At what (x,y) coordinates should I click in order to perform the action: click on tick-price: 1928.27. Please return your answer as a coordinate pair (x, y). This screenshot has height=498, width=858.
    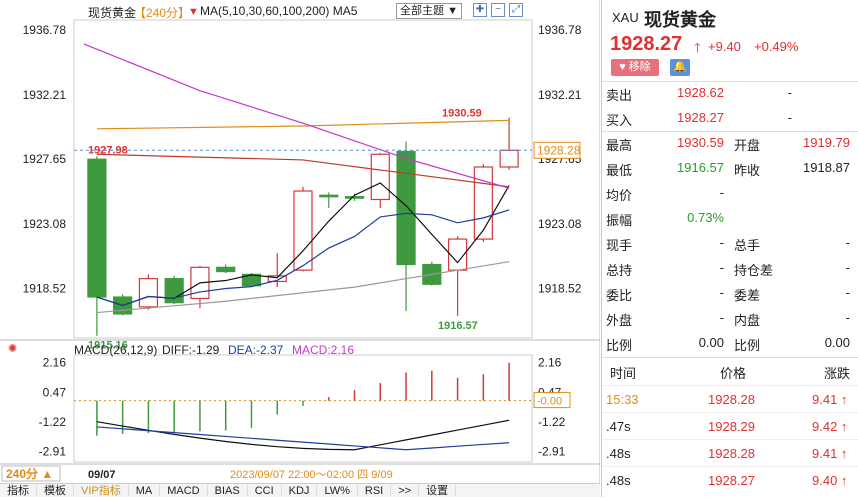
    Looking at the image, I should click on (731, 480).